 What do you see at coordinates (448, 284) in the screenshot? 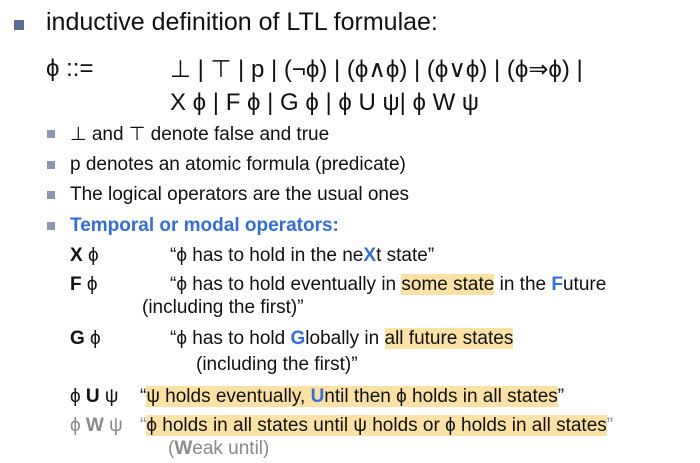
I see `highlighted-phrase: some state` at bounding box center [448, 284].